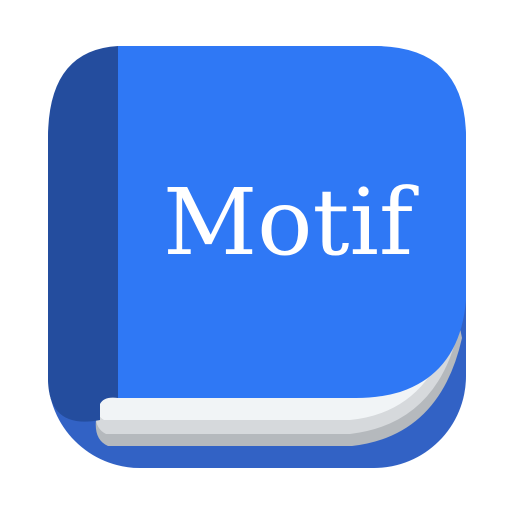  I want to click on spine-strip, so click(83, 234).